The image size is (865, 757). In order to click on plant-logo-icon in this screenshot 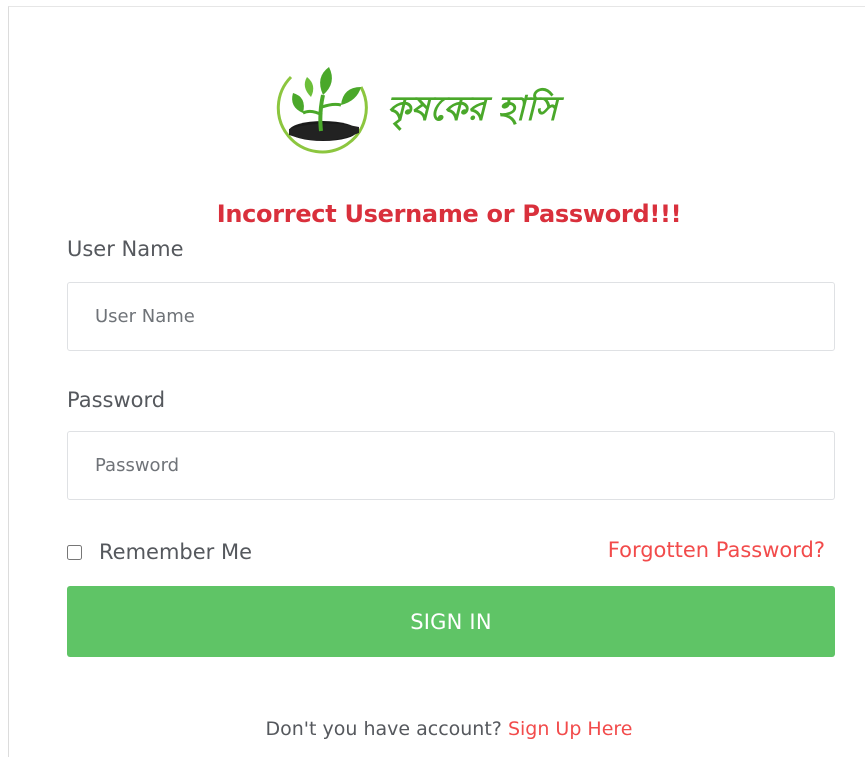, I will do `click(322, 110)`.